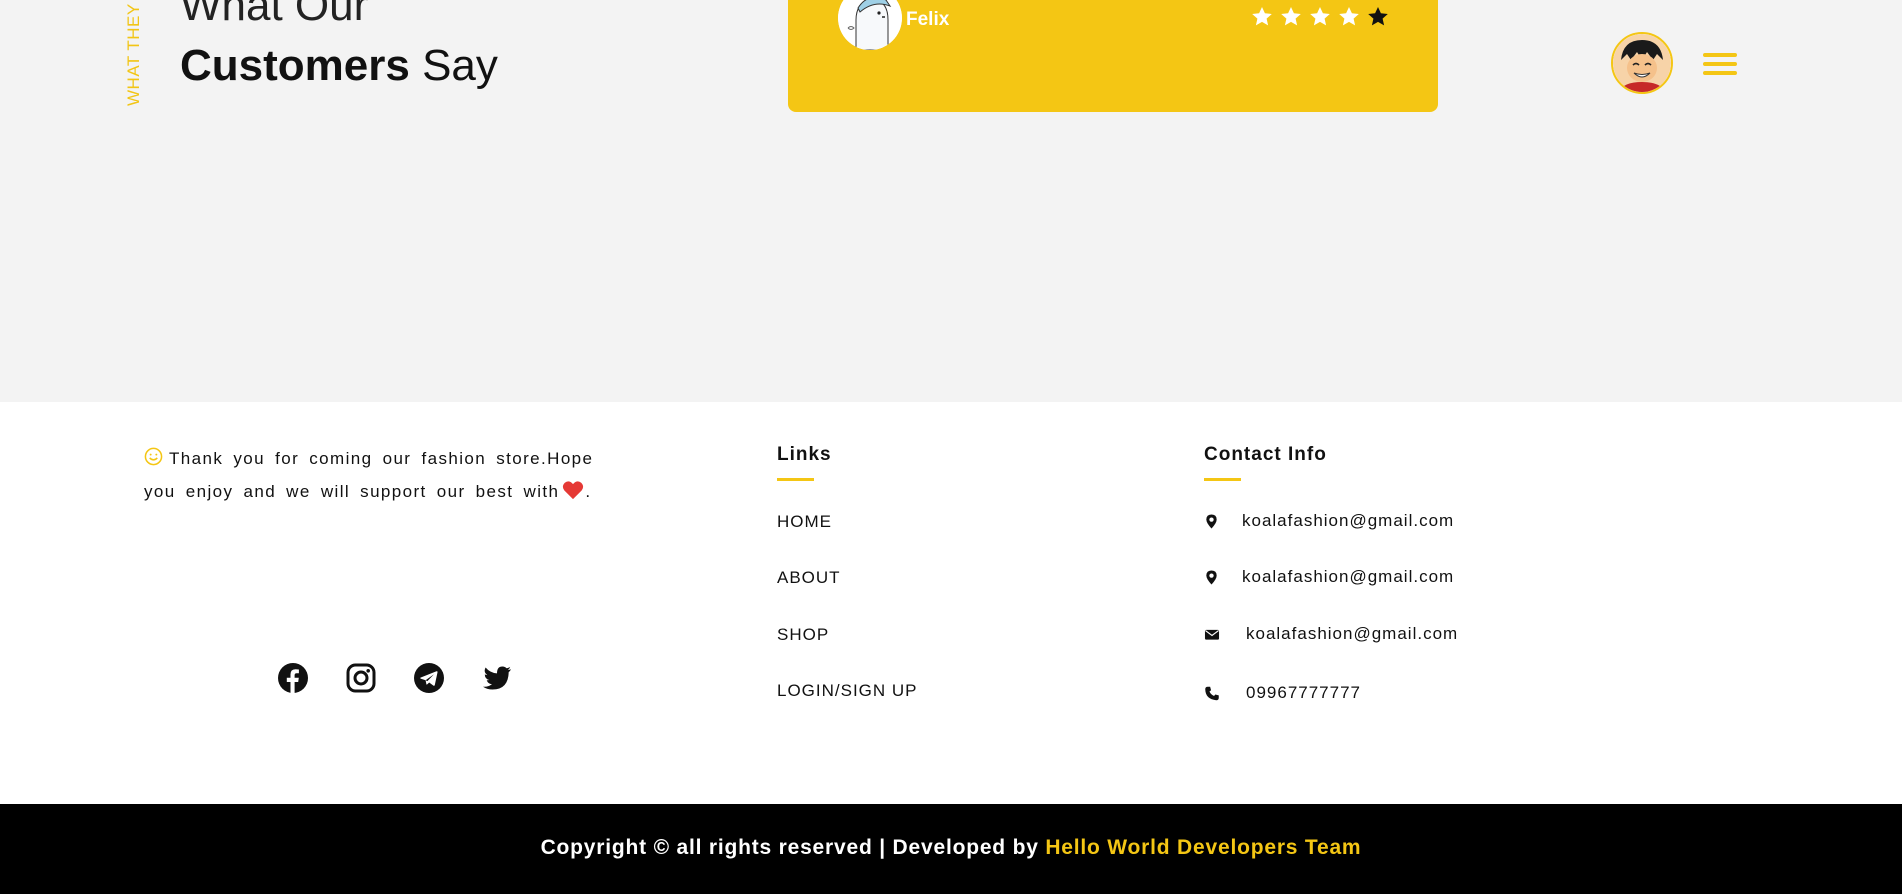  I want to click on heading-light-word: Say, so click(460, 65).